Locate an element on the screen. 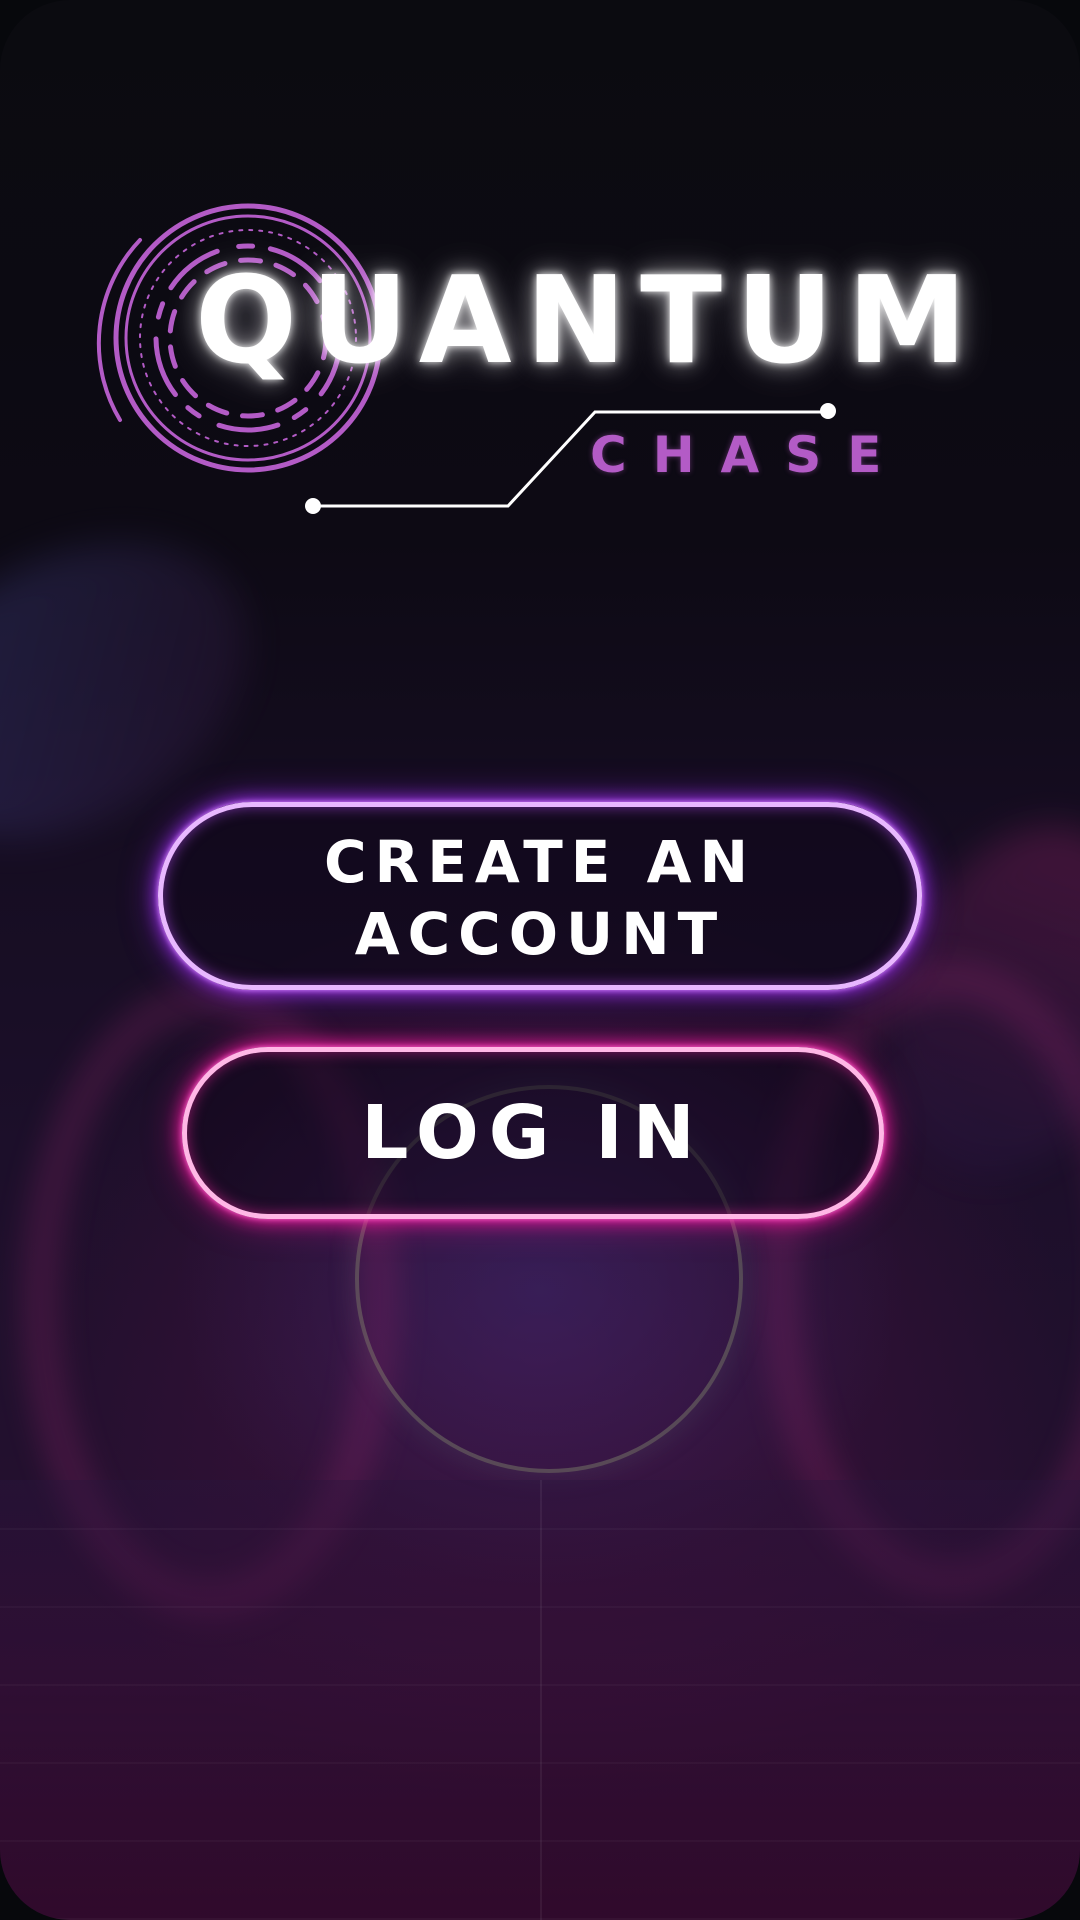 The image size is (1080, 1920). create-account-label: CREATE AN ACCOUNT is located at coordinates (540, 898).